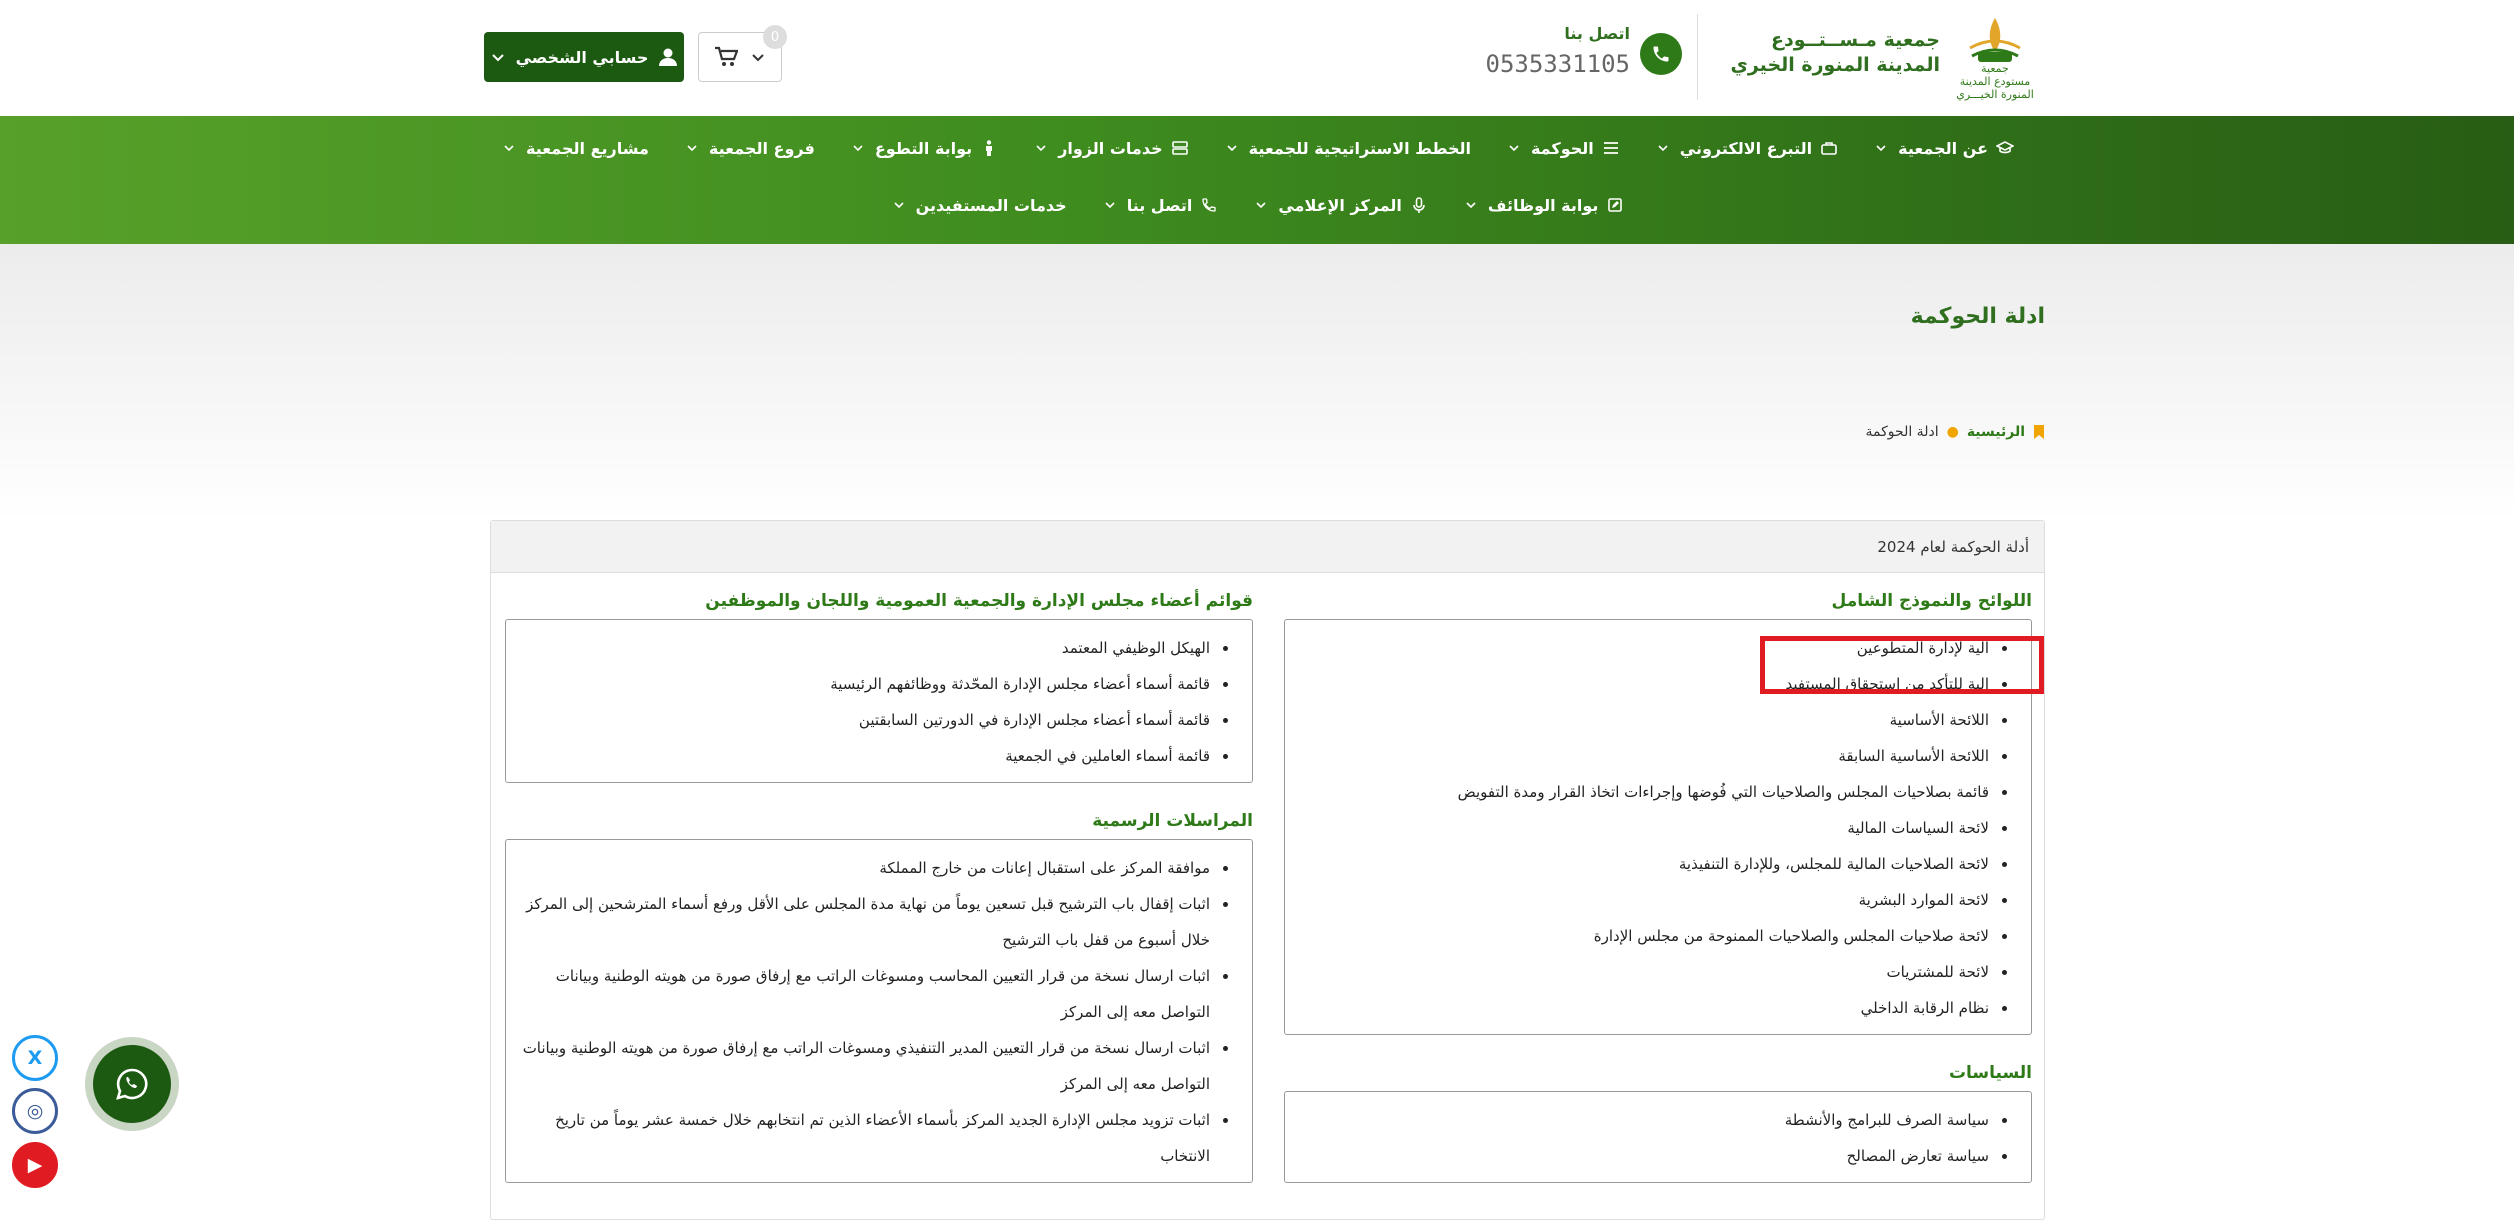  I want to click on list-item: قائمة أسماء العاملين في الجمعية, so click(864, 756).